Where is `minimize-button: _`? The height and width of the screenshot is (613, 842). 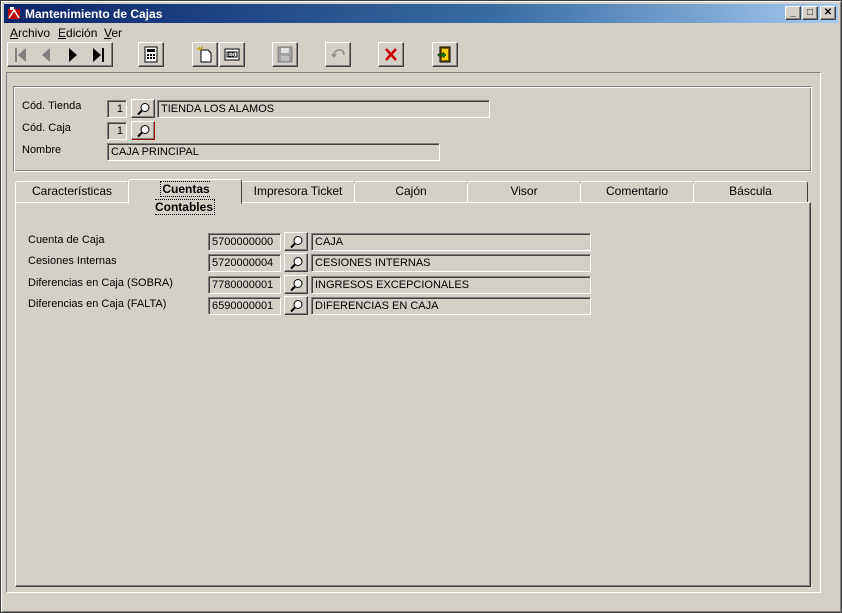
minimize-button: _ is located at coordinates (793, 13).